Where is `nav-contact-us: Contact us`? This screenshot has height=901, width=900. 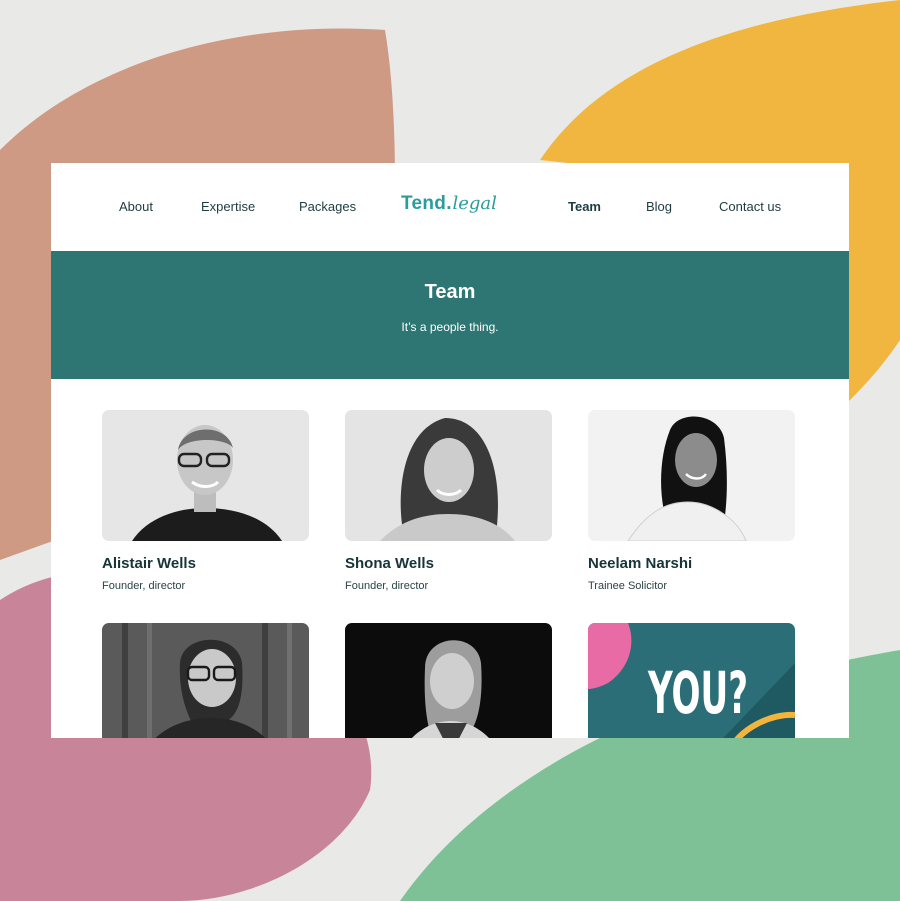 nav-contact-us: Contact us is located at coordinates (750, 206).